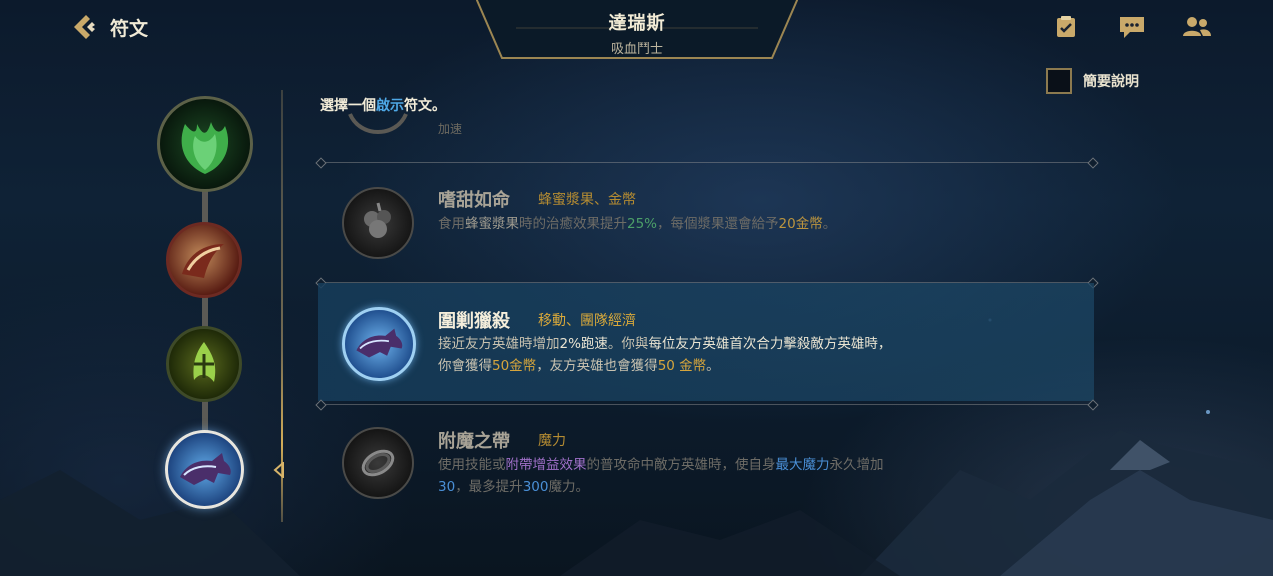 The height and width of the screenshot is (576, 1273). I want to click on champion-name: 達瑞斯, so click(637, 23).